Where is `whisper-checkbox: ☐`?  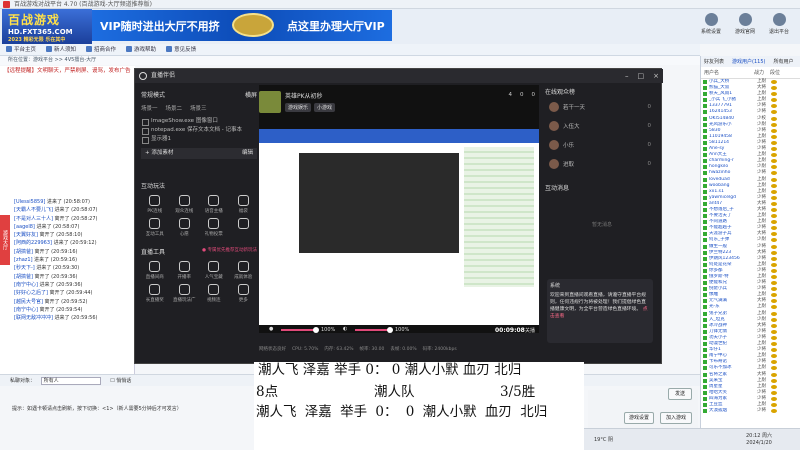
whisper-checkbox: ☐ is located at coordinates (112, 381).